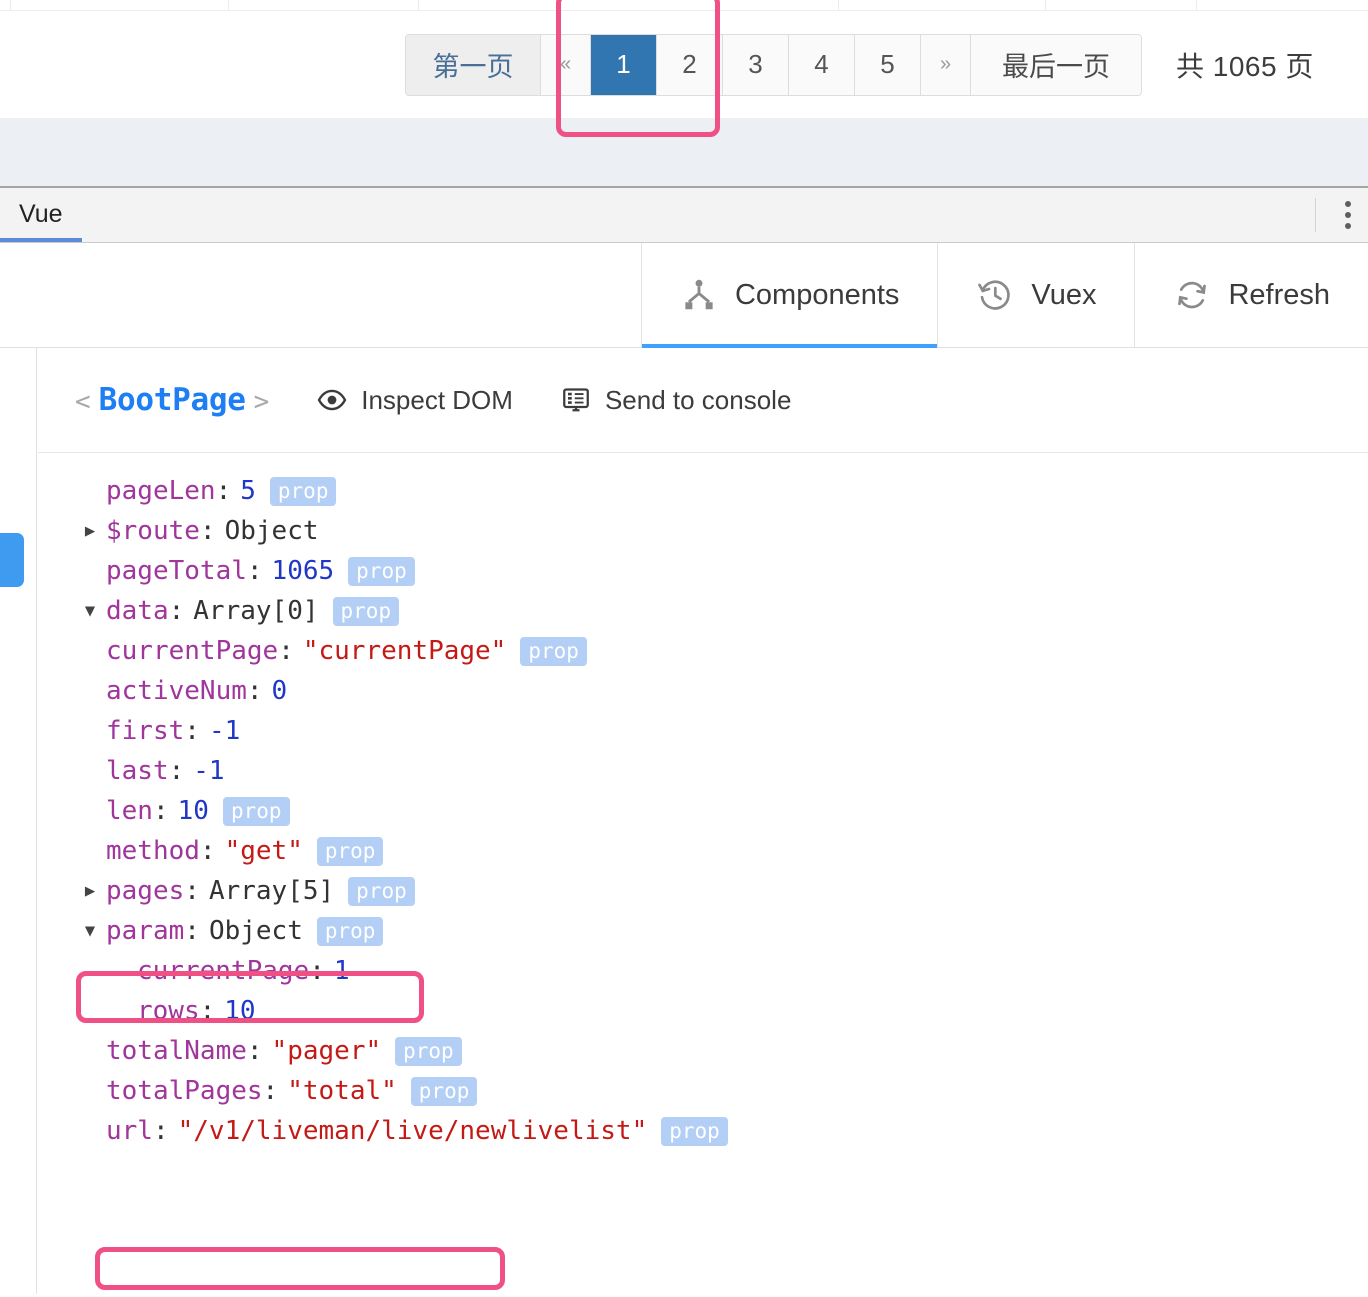  Describe the element at coordinates (703, 971) in the screenshot. I see `property-row: currentPage:1` at that location.